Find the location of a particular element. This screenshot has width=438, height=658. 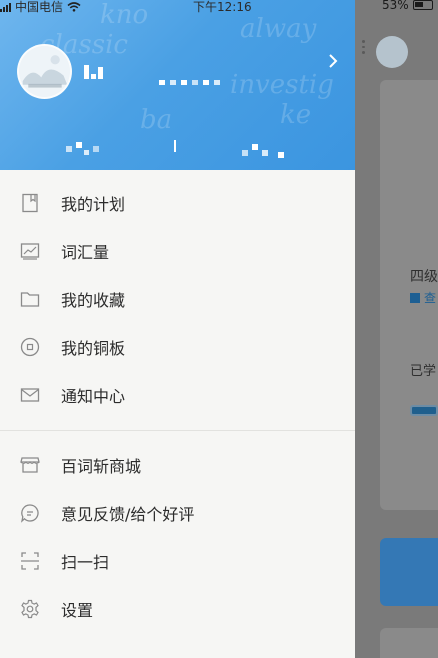

background-link-text: 查 is located at coordinates (430, 298).